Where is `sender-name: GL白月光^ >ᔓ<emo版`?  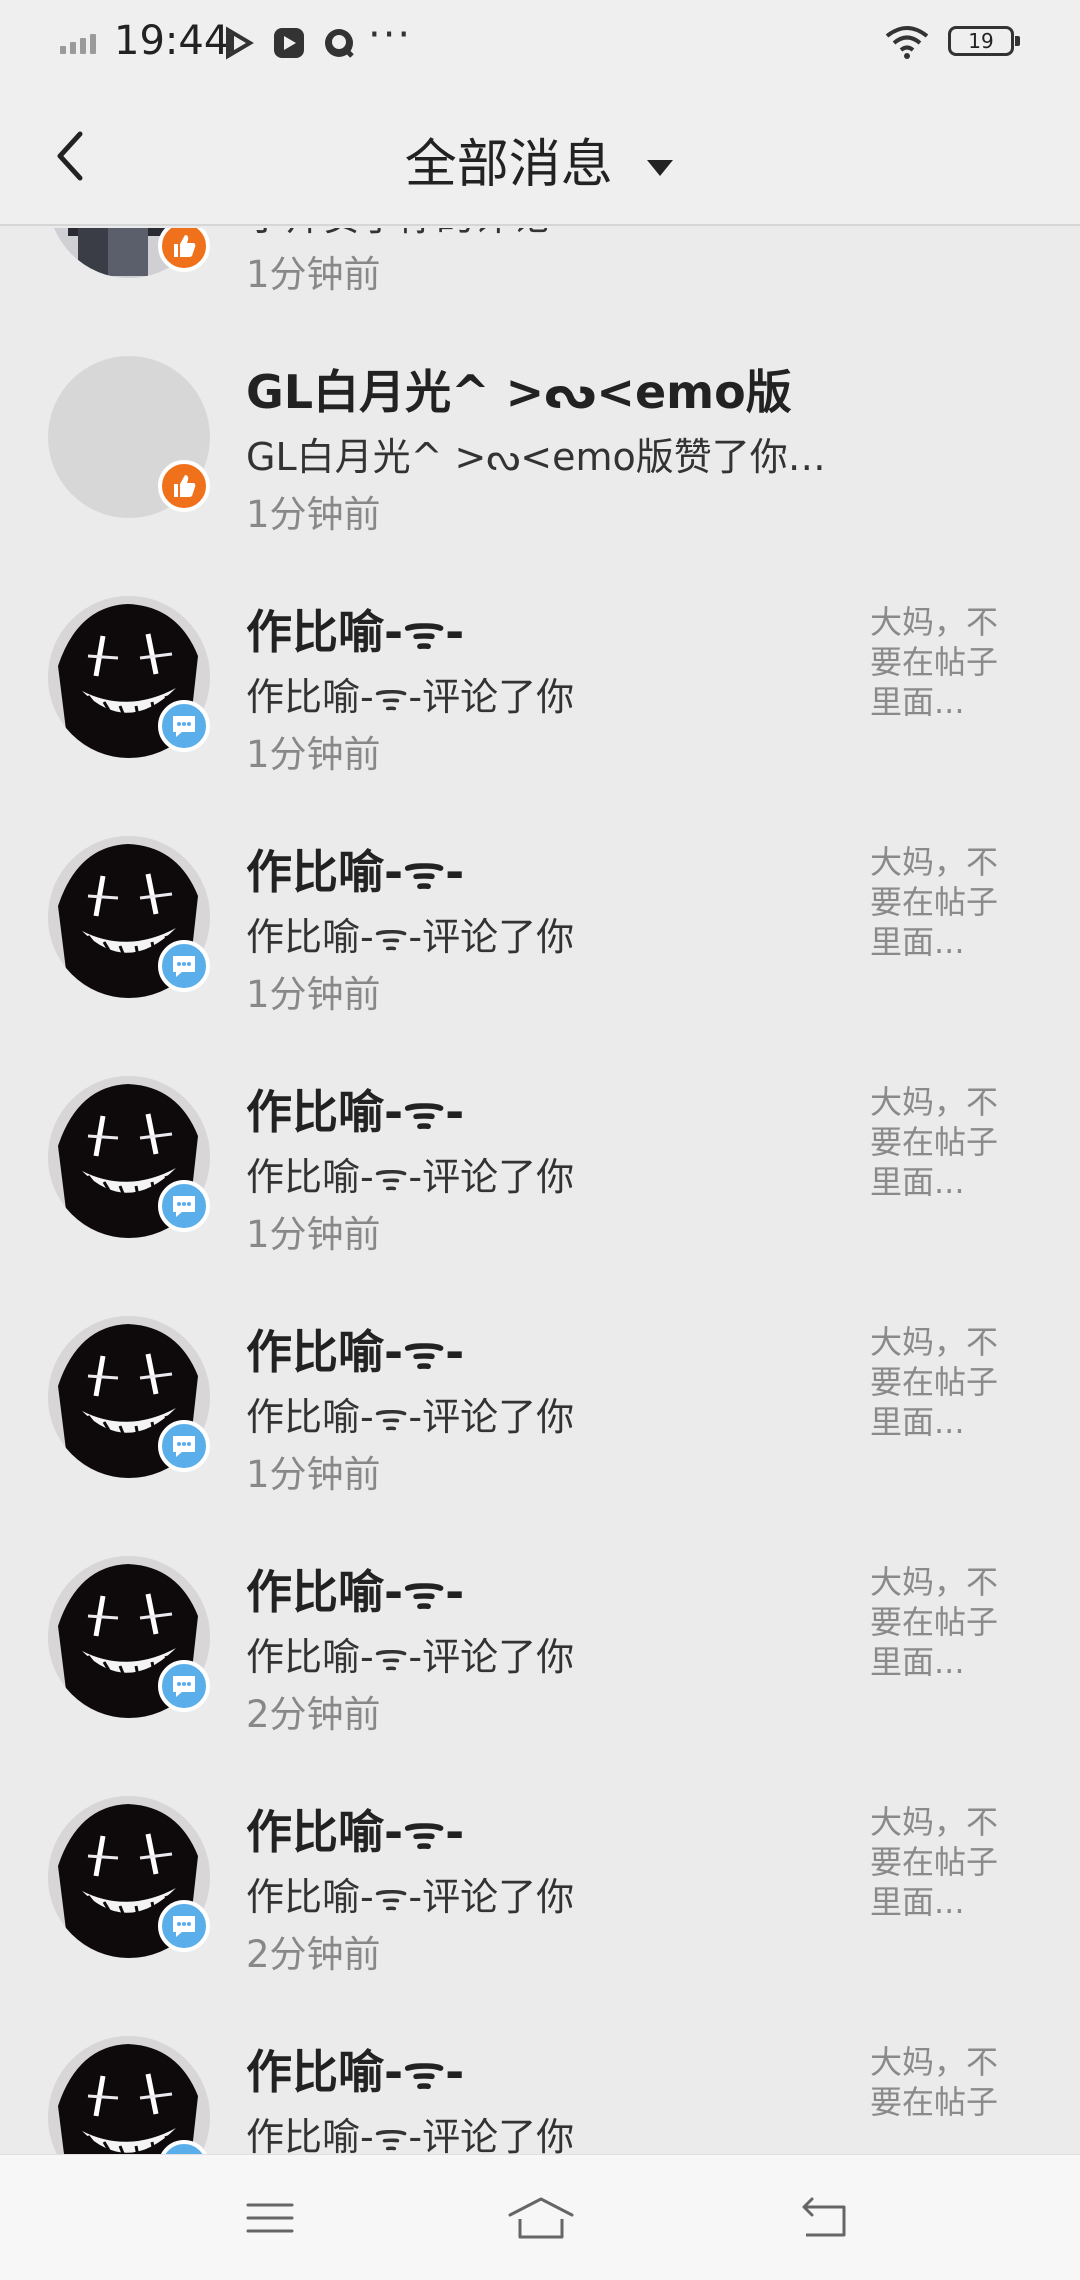 sender-name: GL白月光^ >ᔓ<emo版 is located at coordinates (519, 389).